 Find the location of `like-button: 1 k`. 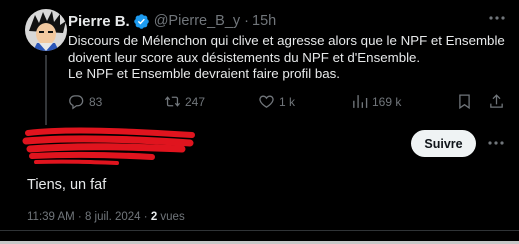

like-button: 1 k is located at coordinates (276, 101).